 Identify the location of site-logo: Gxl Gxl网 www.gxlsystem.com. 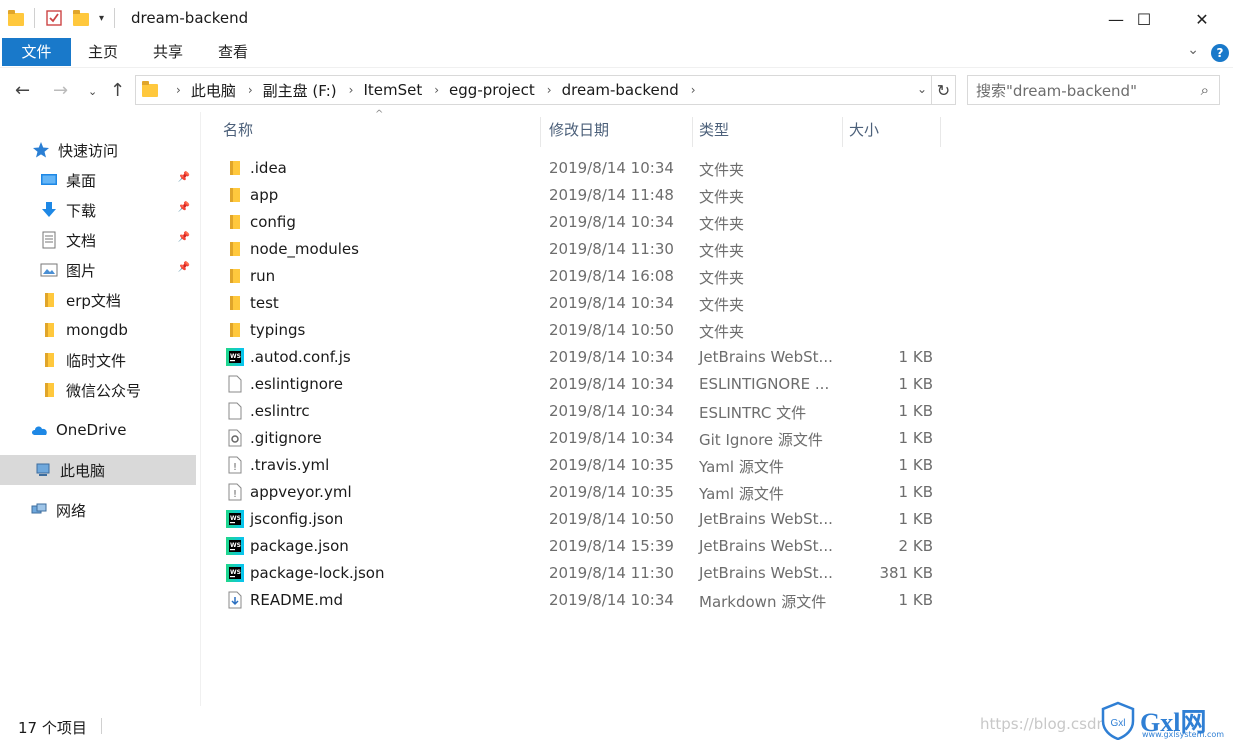
(1163, 721).